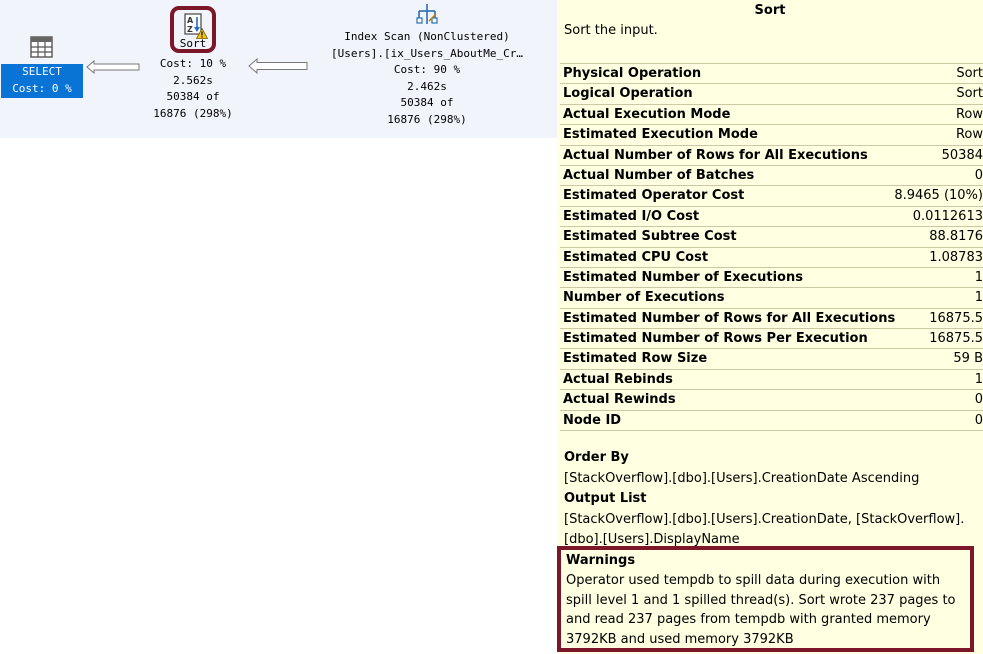  What do you see at coordinates (650, 237) in the screenshot?
I see `property-name: Estimated Subtree Cost` at bounding box center [650, 237].